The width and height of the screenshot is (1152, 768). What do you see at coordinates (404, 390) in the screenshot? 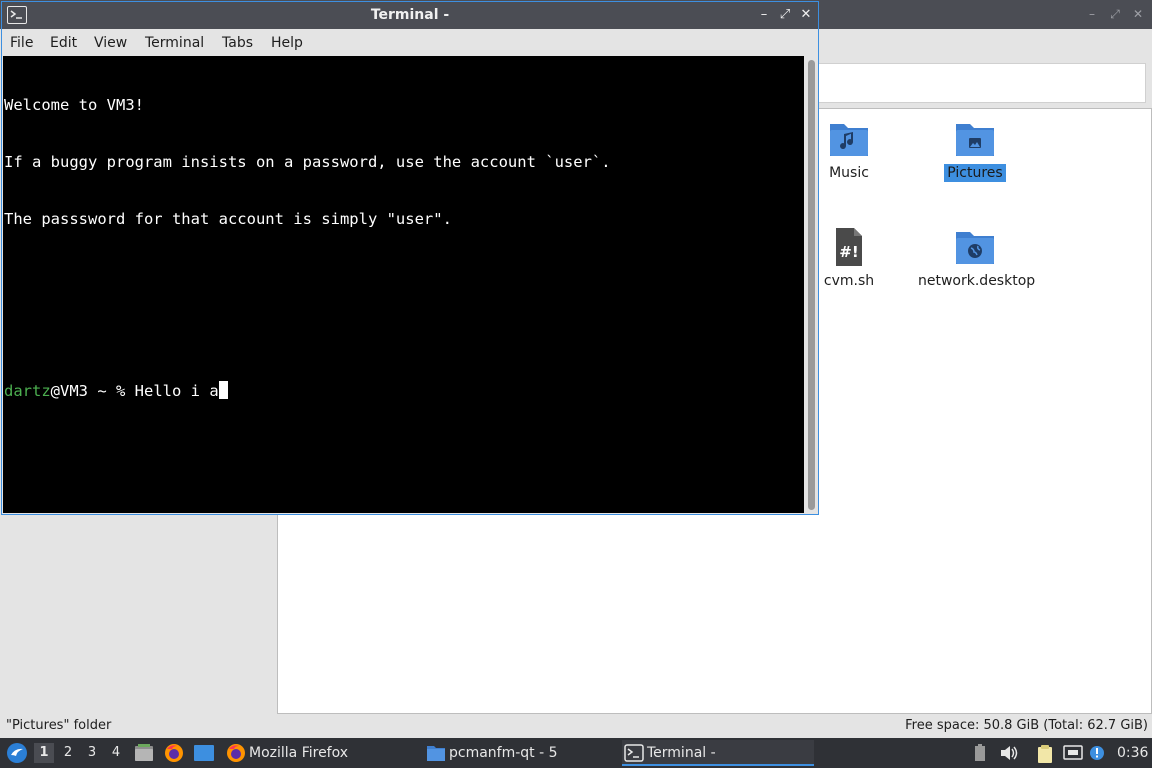
I see `prompt-line: dartz@VM3 ~ % Hello i a` at bounding box center [404, 390].